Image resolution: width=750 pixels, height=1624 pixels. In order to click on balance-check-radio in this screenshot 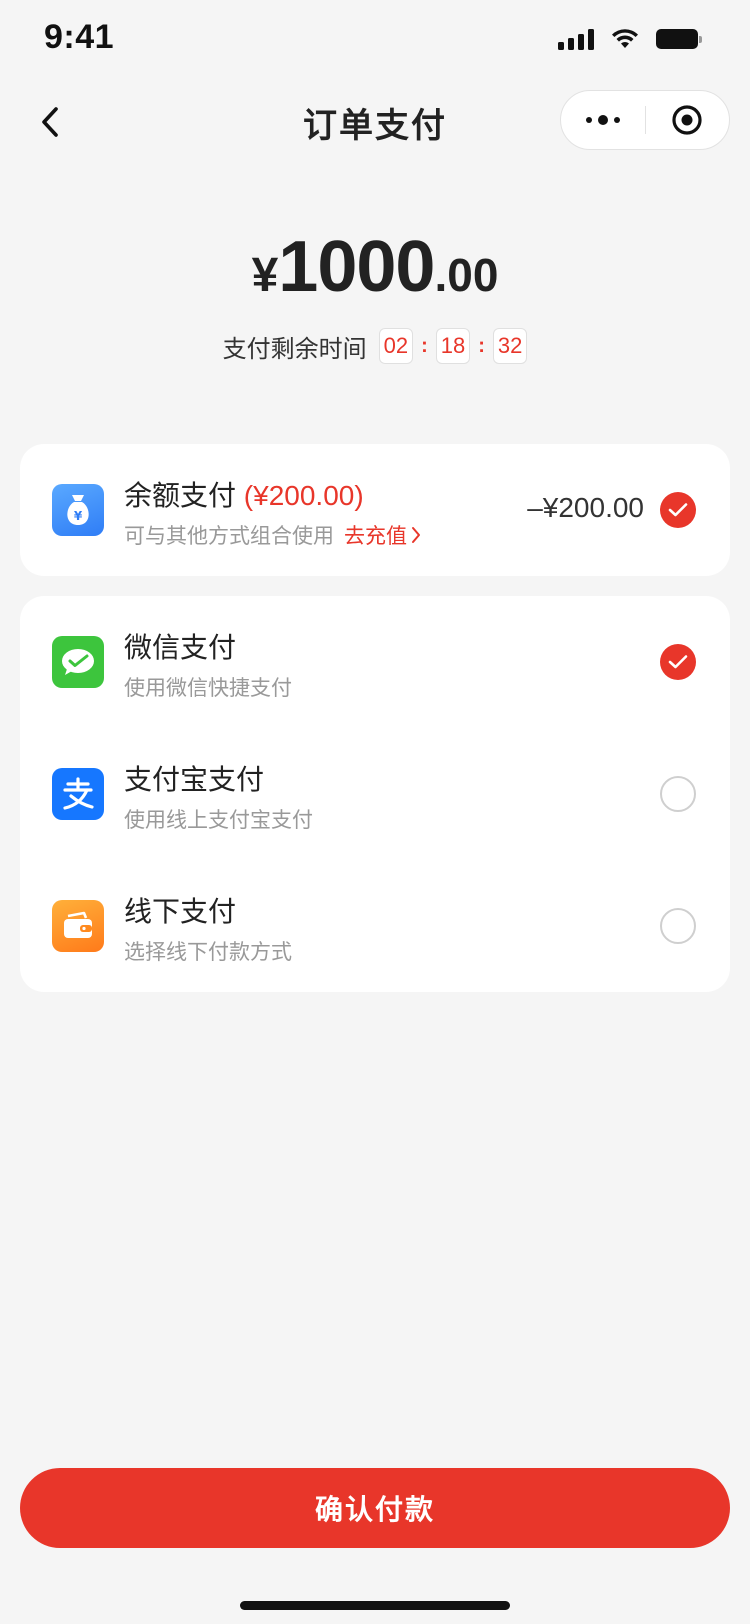, I will do `click(678, 510)`.